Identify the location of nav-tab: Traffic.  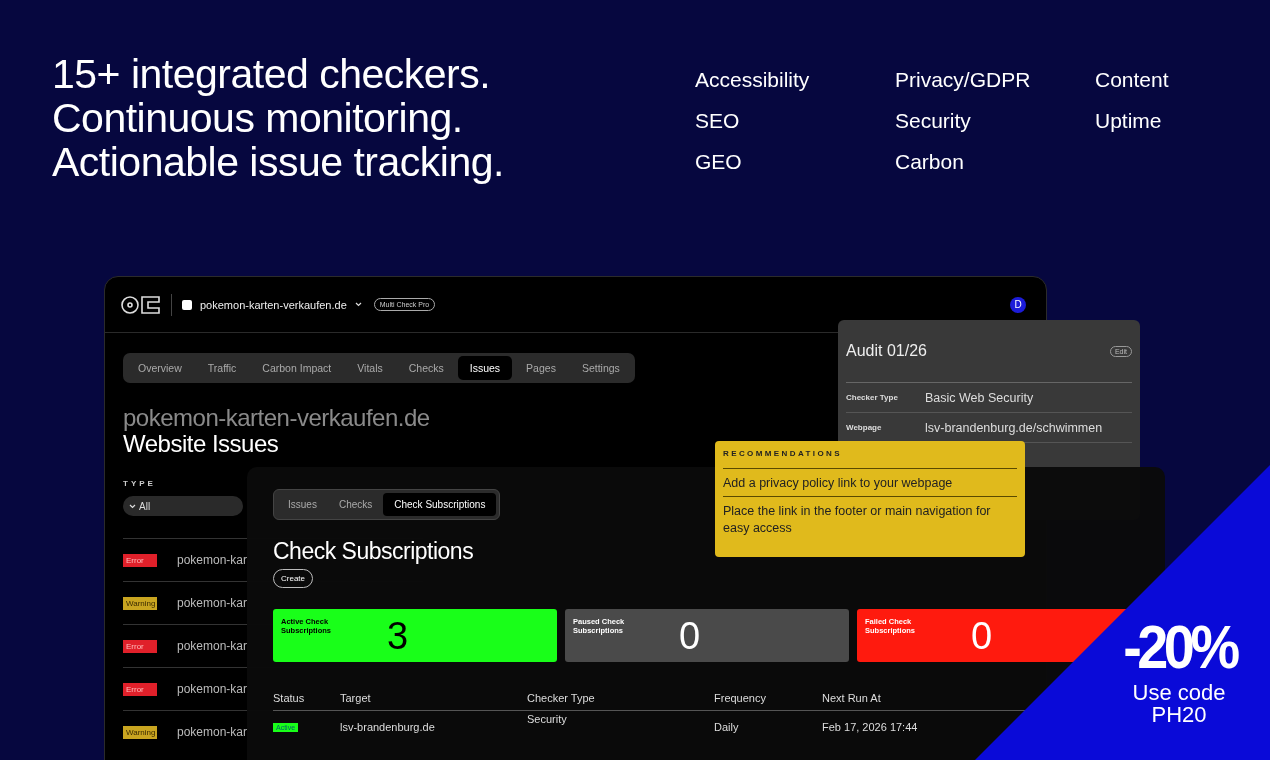
(222, 368).